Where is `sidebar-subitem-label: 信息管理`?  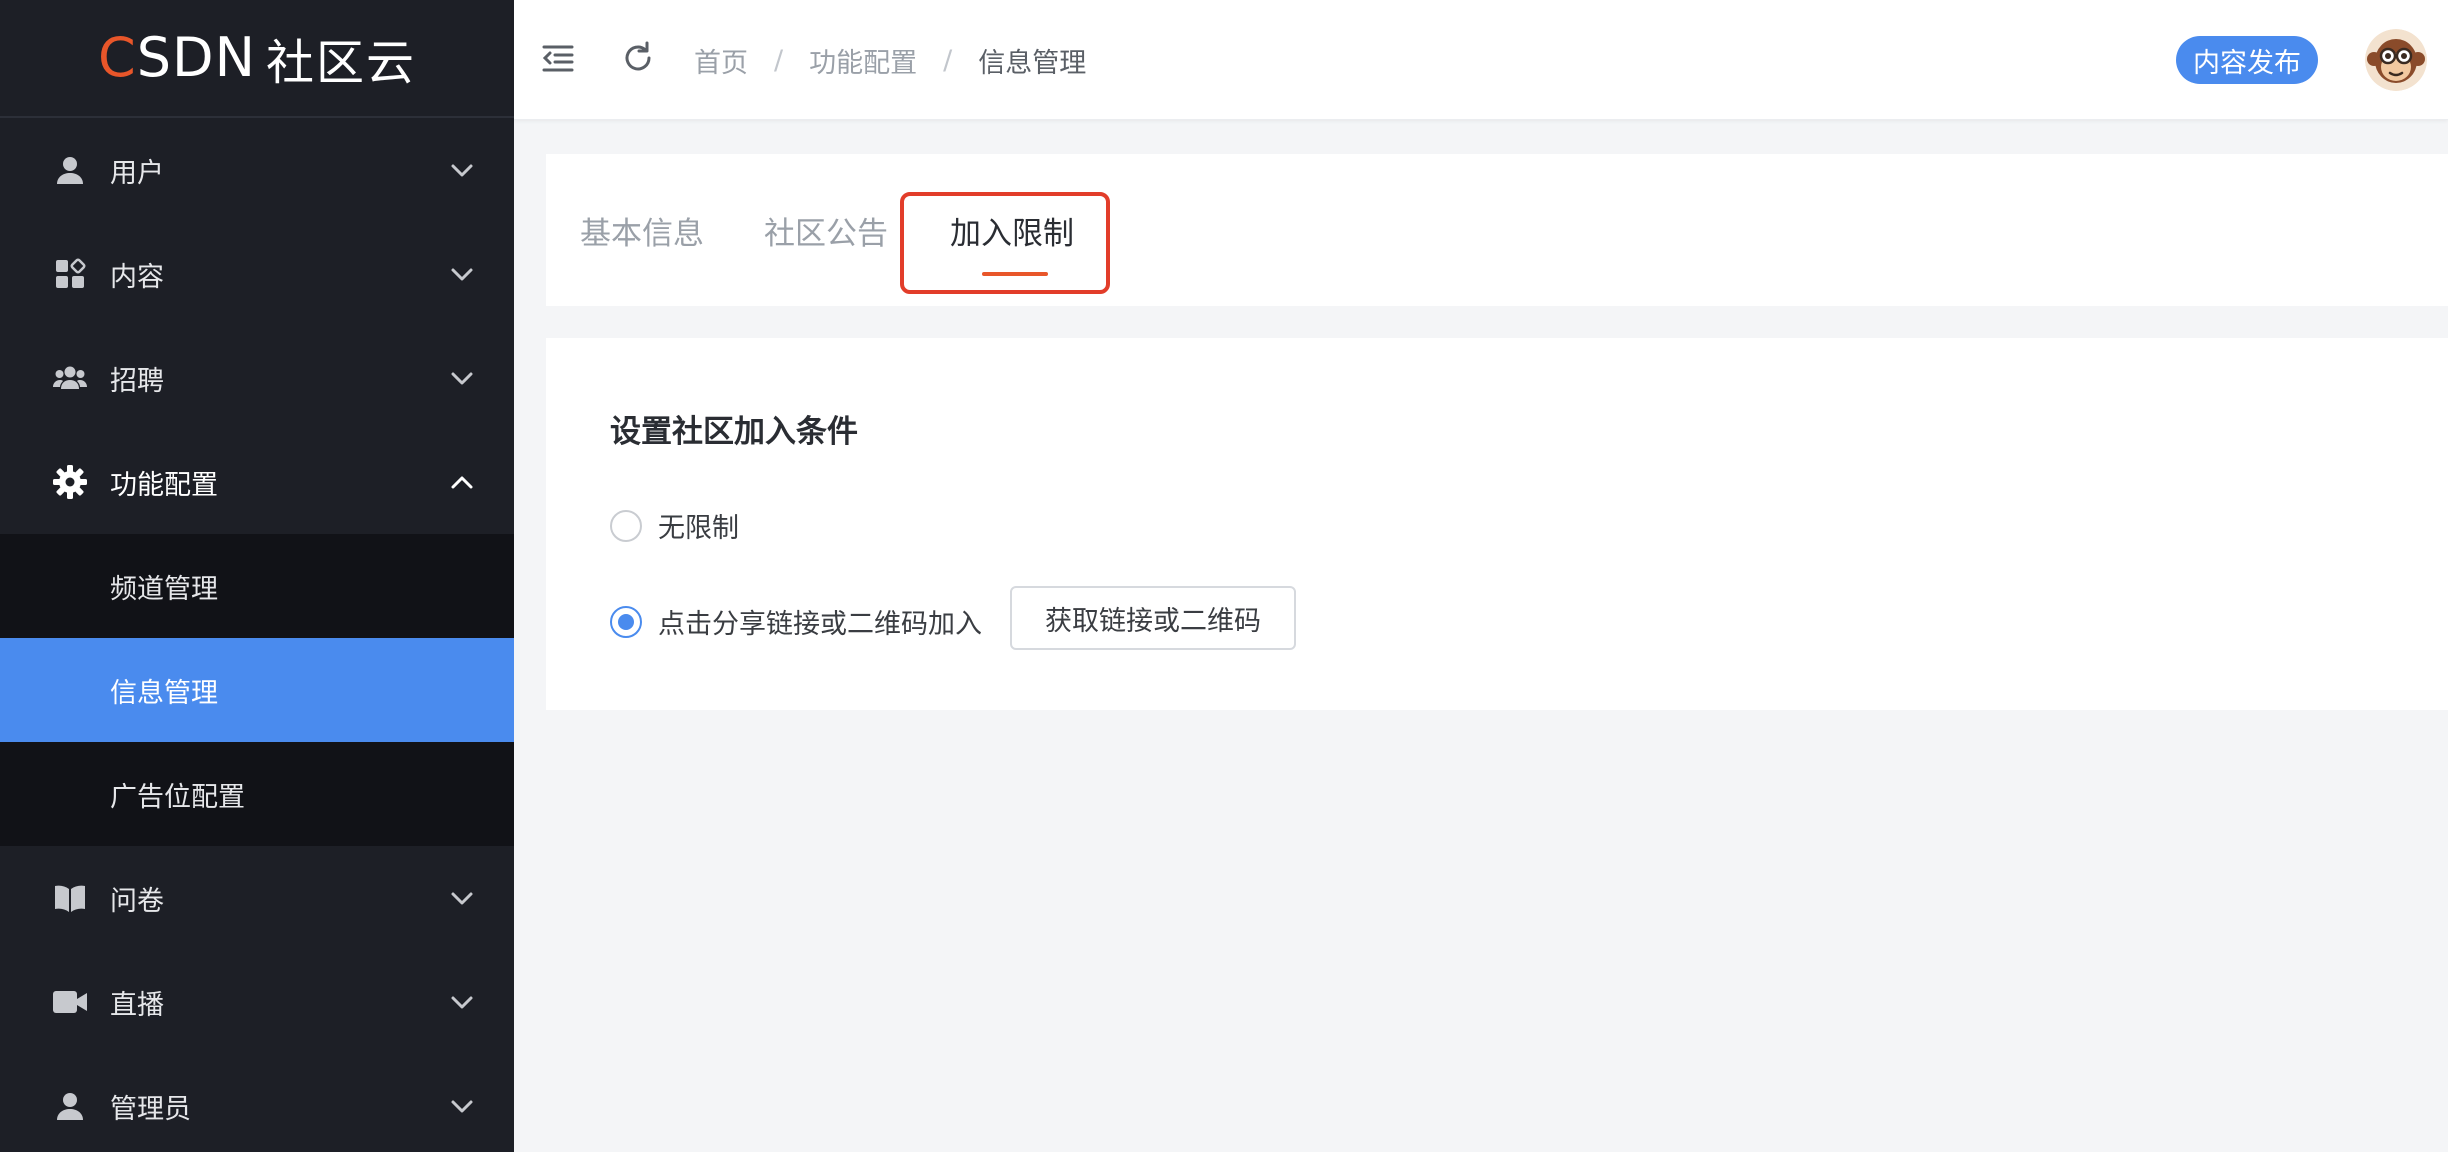
sidebar-subitem-label: 信息管理 is located at coordinates (164, 693).